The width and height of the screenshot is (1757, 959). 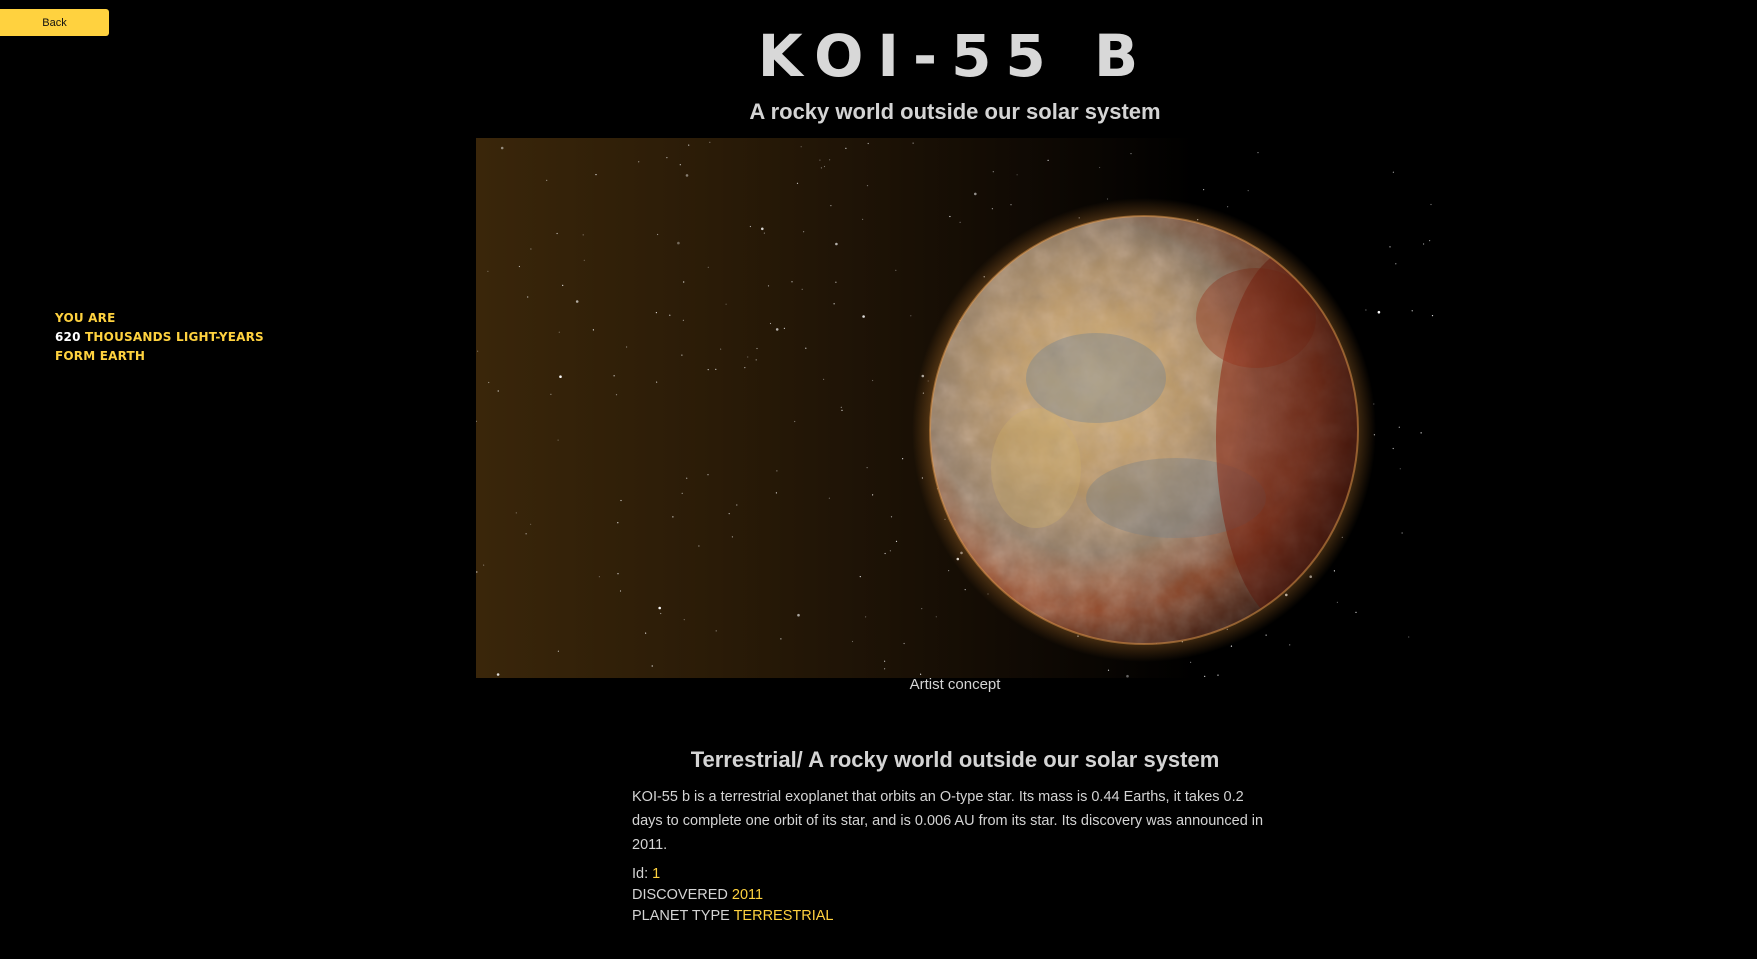 What do you see at coordinates (733, 916) in the screenshot?
I see `fact-planet-type: PLANET TYPE TERRESTRIAL` at bounding box center [733, 916].